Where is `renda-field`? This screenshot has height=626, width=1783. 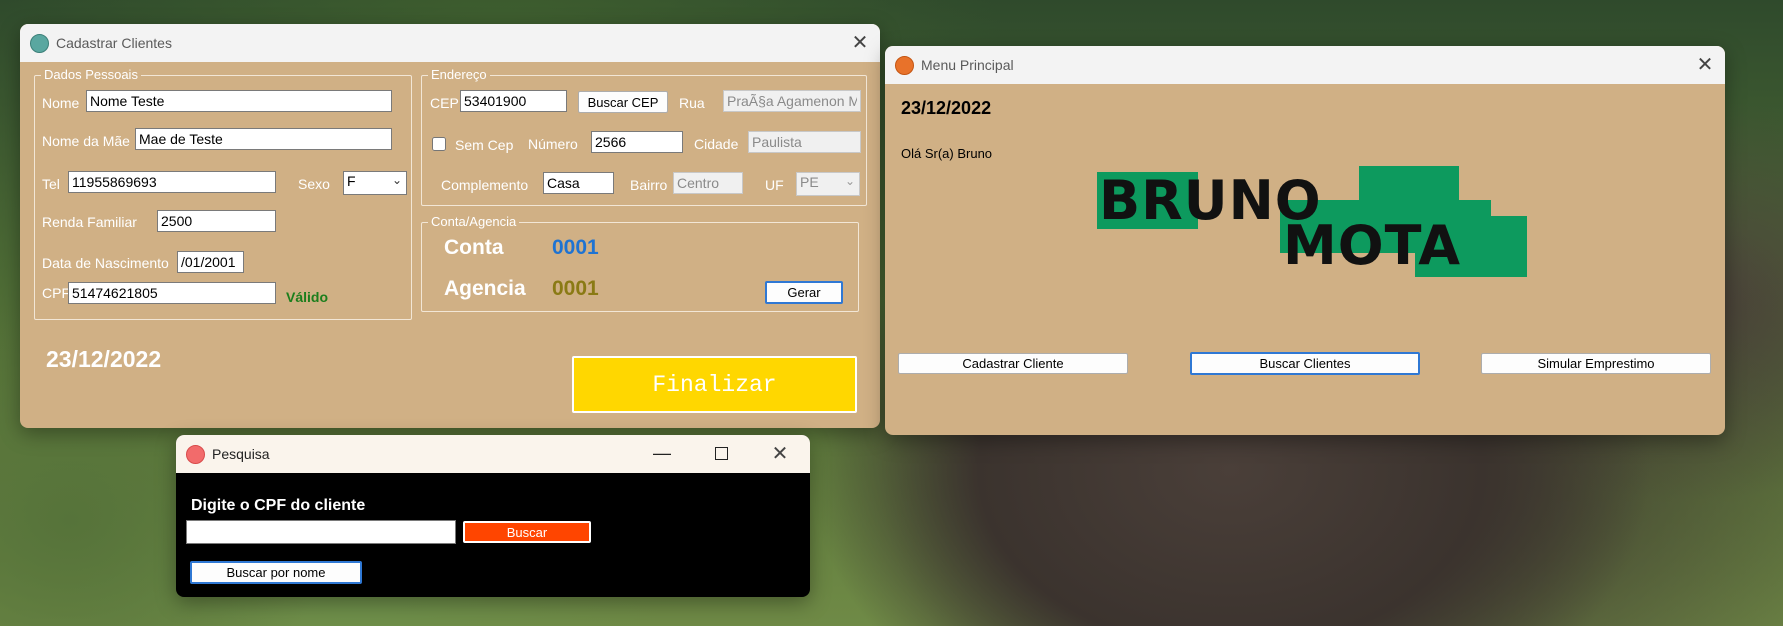
renda-field is located at coordinates (216, 221).